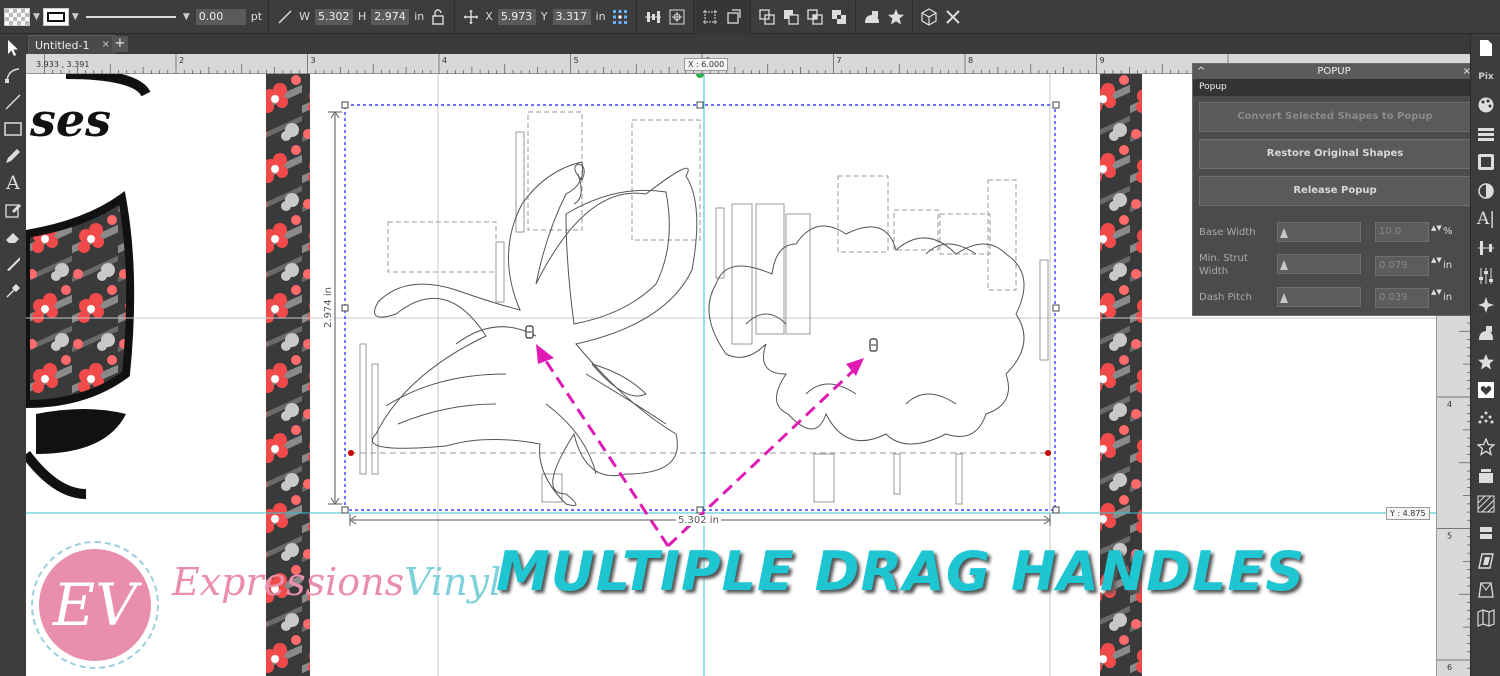 This screenshot has height=676, width=1500. I want to click on dash-pitch-slider, so click(1319, 297).